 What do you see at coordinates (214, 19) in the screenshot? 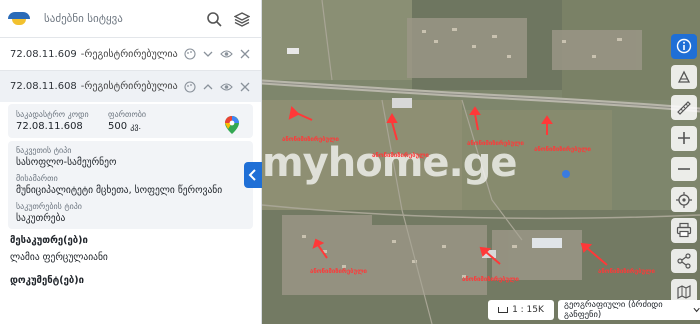
I see `search-icon` at bounding box center [214, 19].